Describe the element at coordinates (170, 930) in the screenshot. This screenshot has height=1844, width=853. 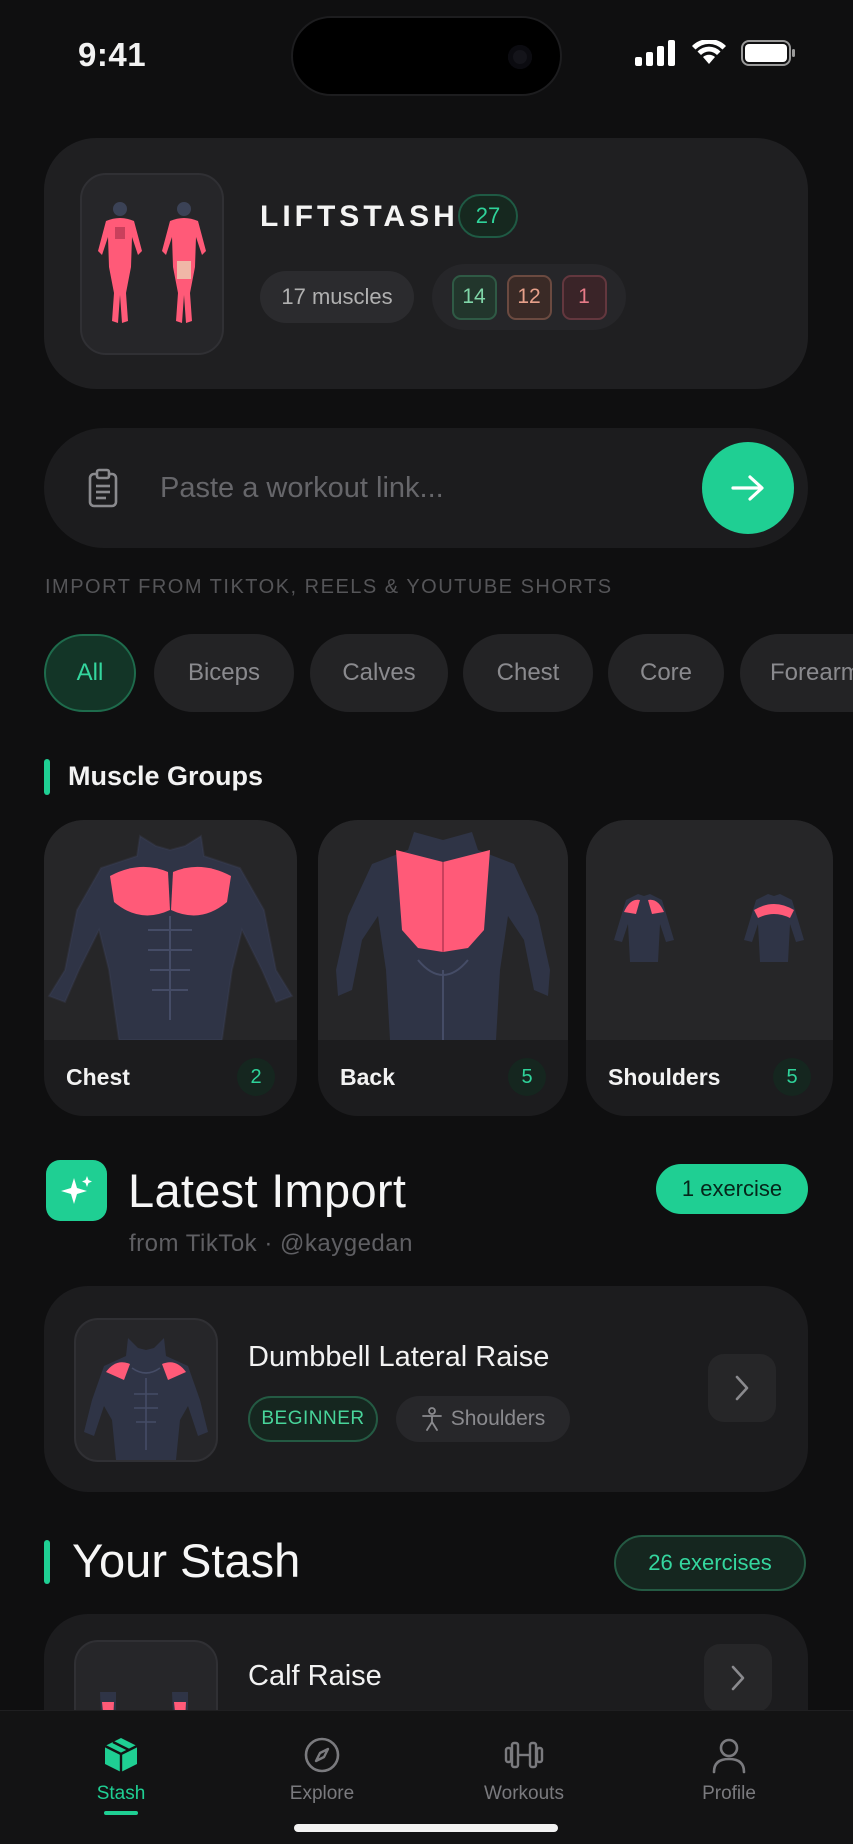
I see `chest-illustration` at that location.